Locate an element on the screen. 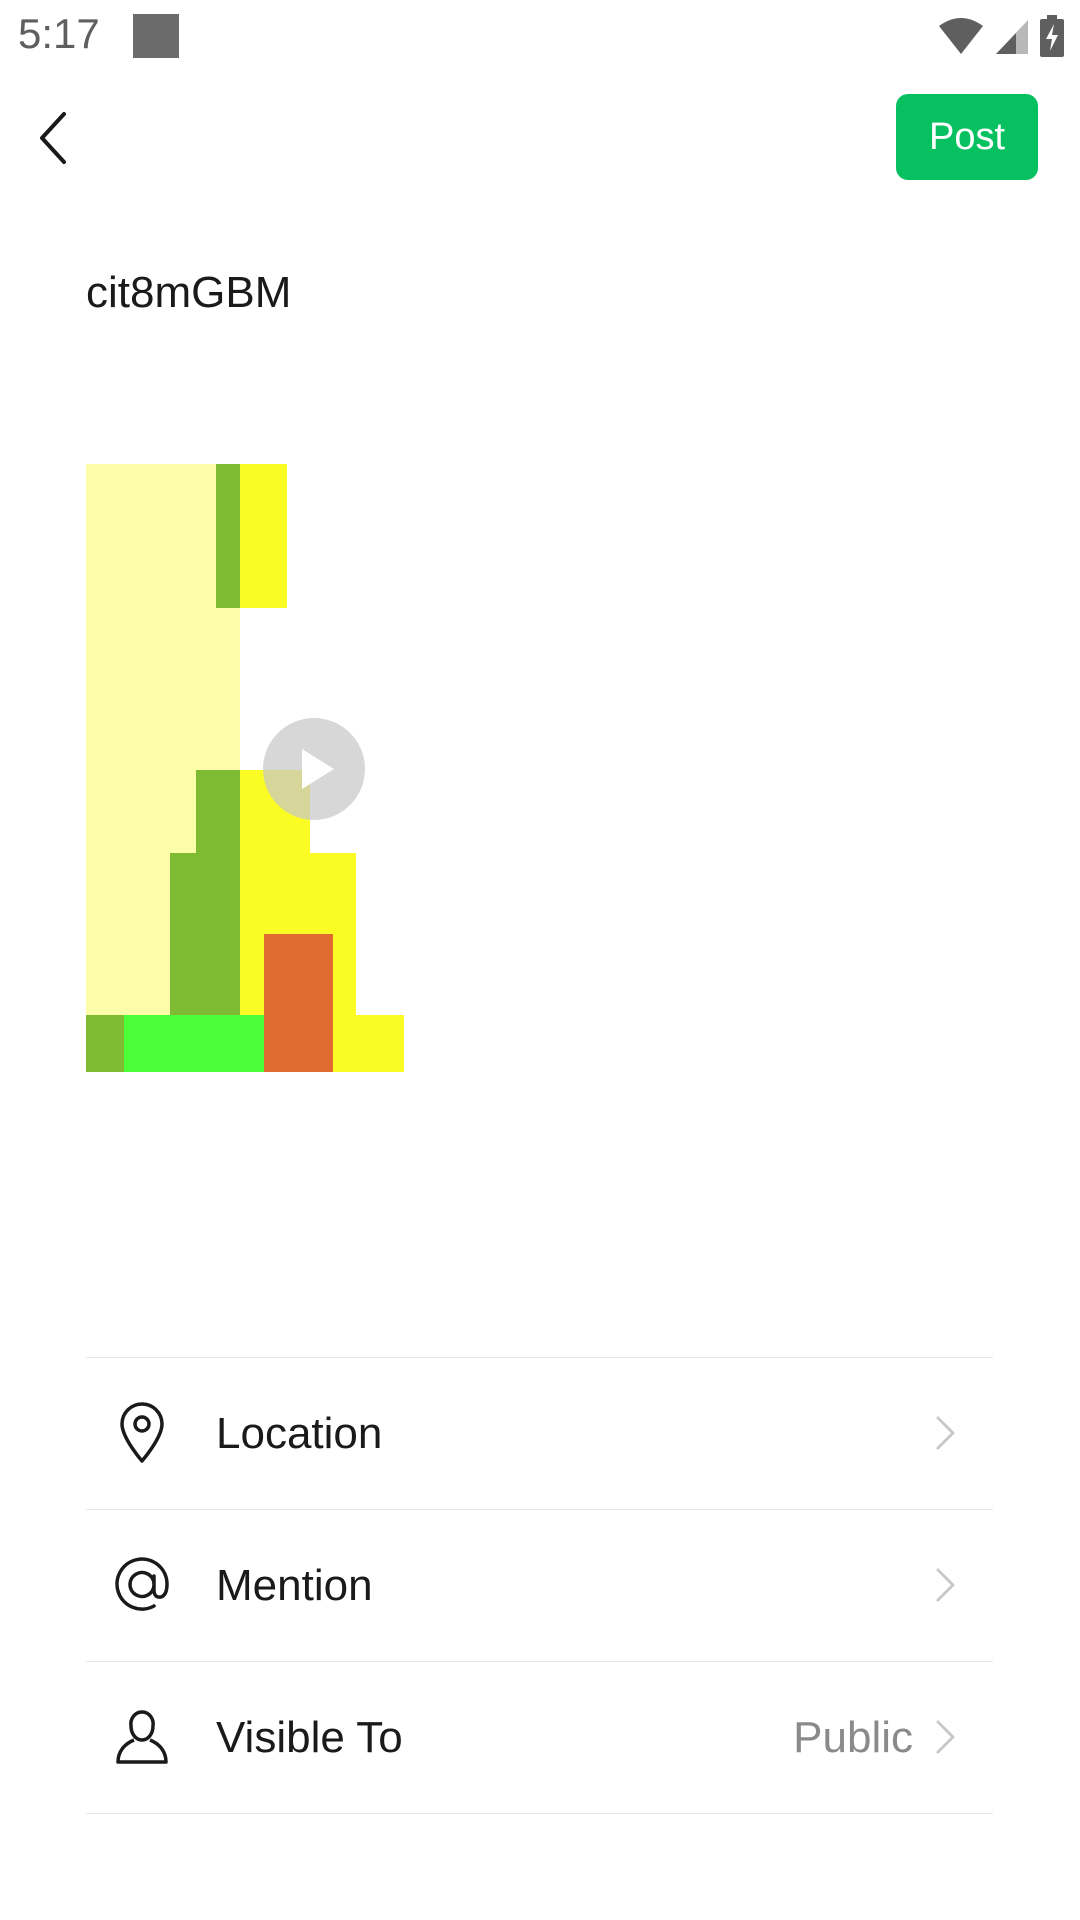 Image resolution: width=1080 pixels, height=1920 pixels. back-button is located at coordinates (55, 138).